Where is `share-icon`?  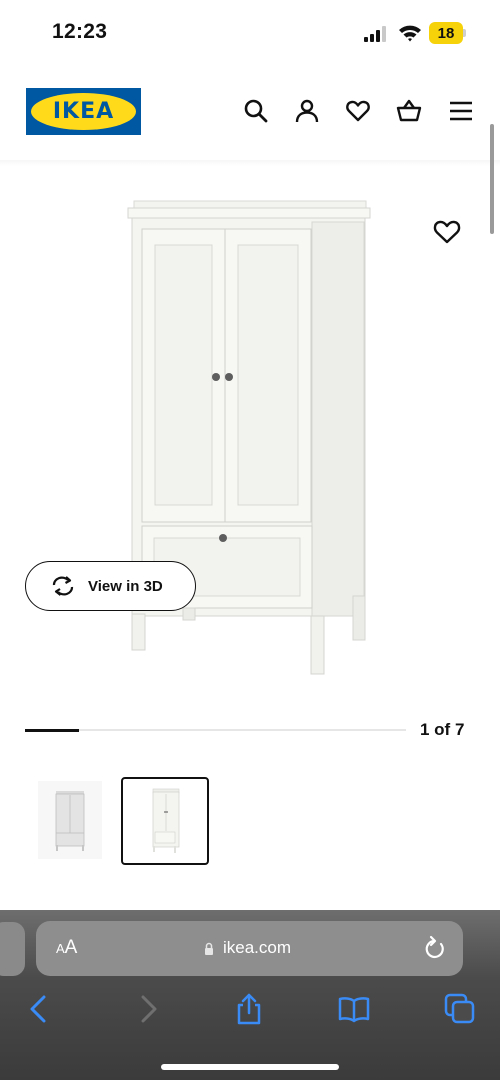 share-icon is located at coordinates (249, 1009).